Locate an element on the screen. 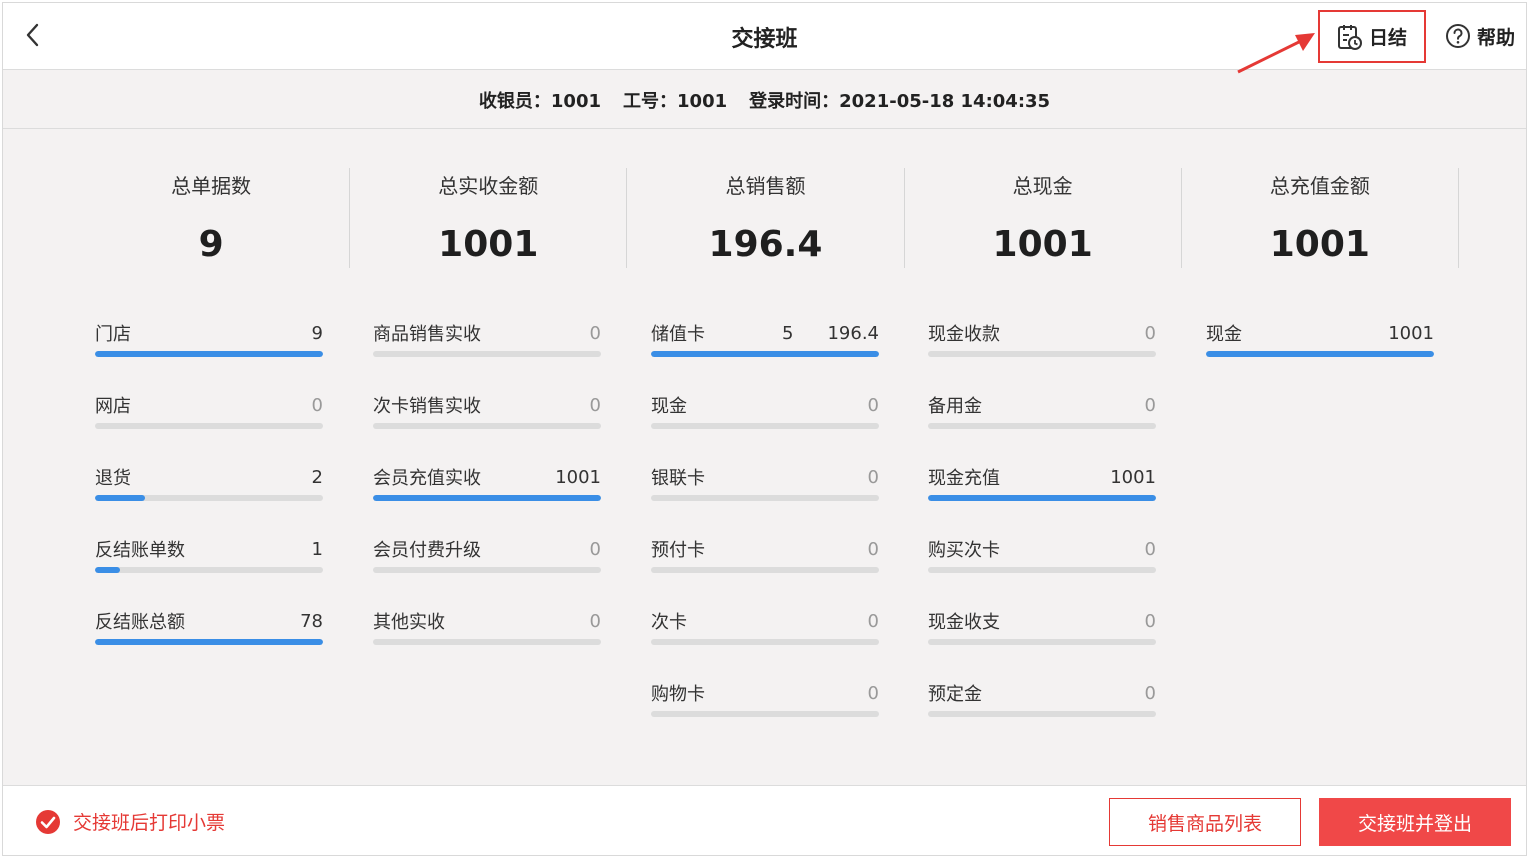  detail-item: 商品销售实收 0 is located at coordinates (487, 355).